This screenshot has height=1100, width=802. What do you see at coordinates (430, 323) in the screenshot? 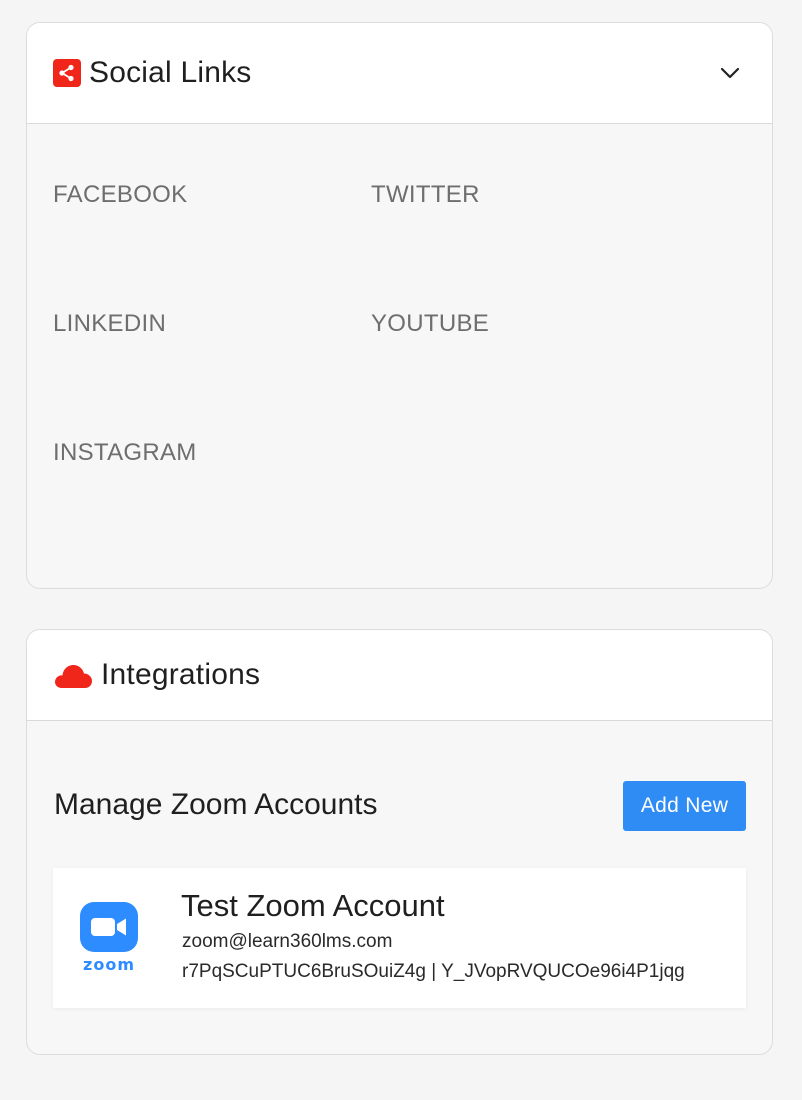
I see `social-label-youtube: YOUTUBE` at bounding box center [430, 323].